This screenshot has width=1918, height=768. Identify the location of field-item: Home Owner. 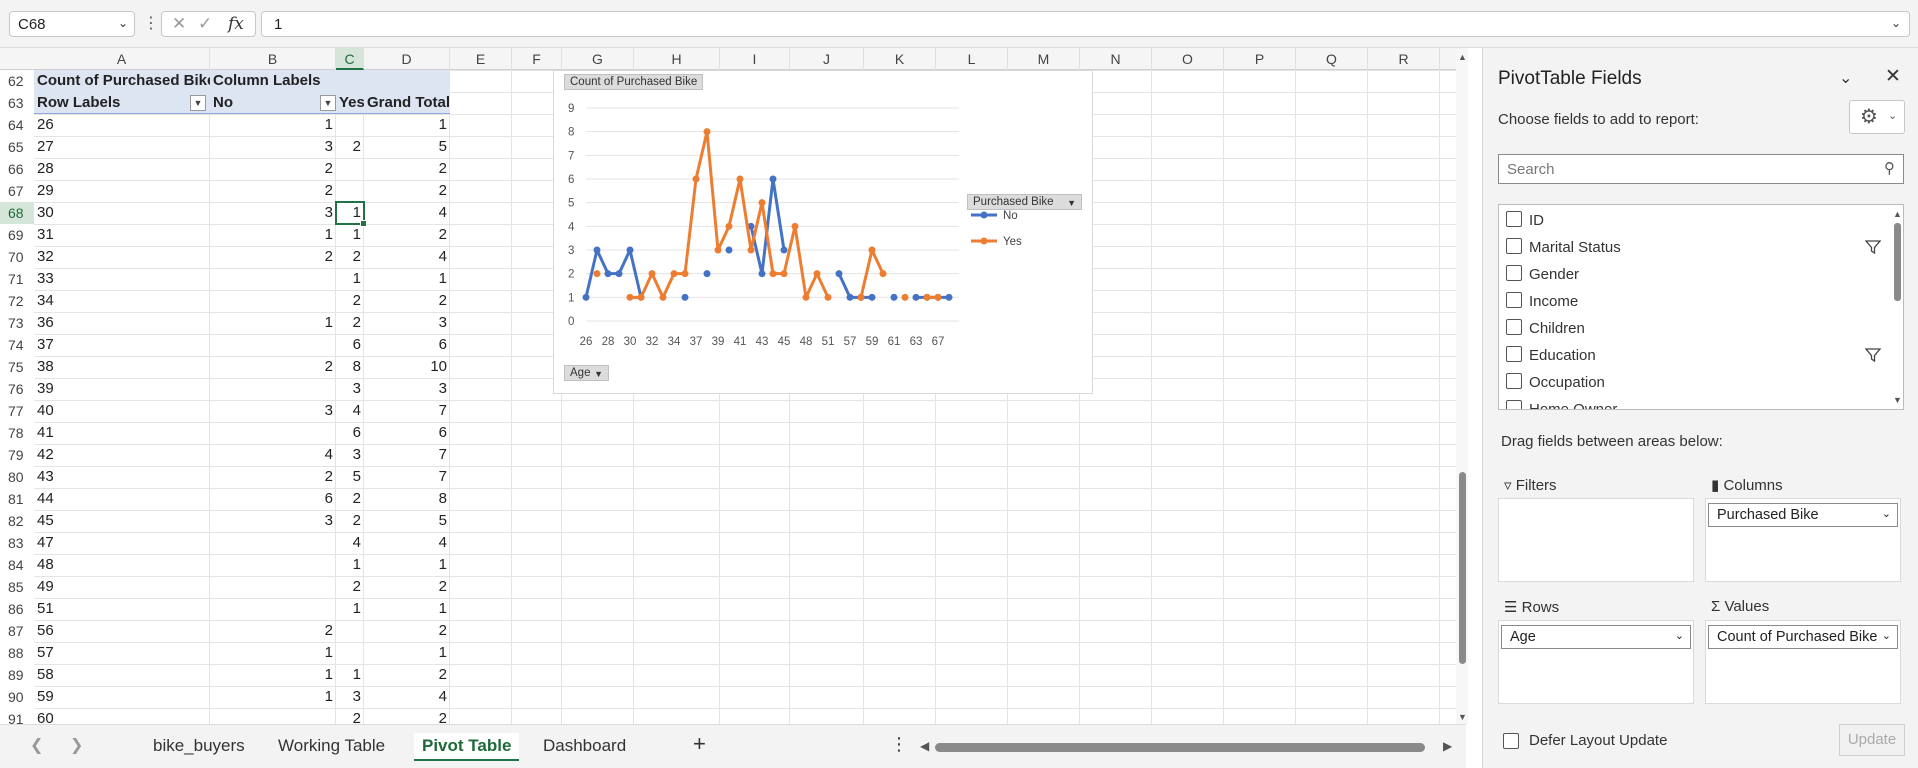
(1689, 402).